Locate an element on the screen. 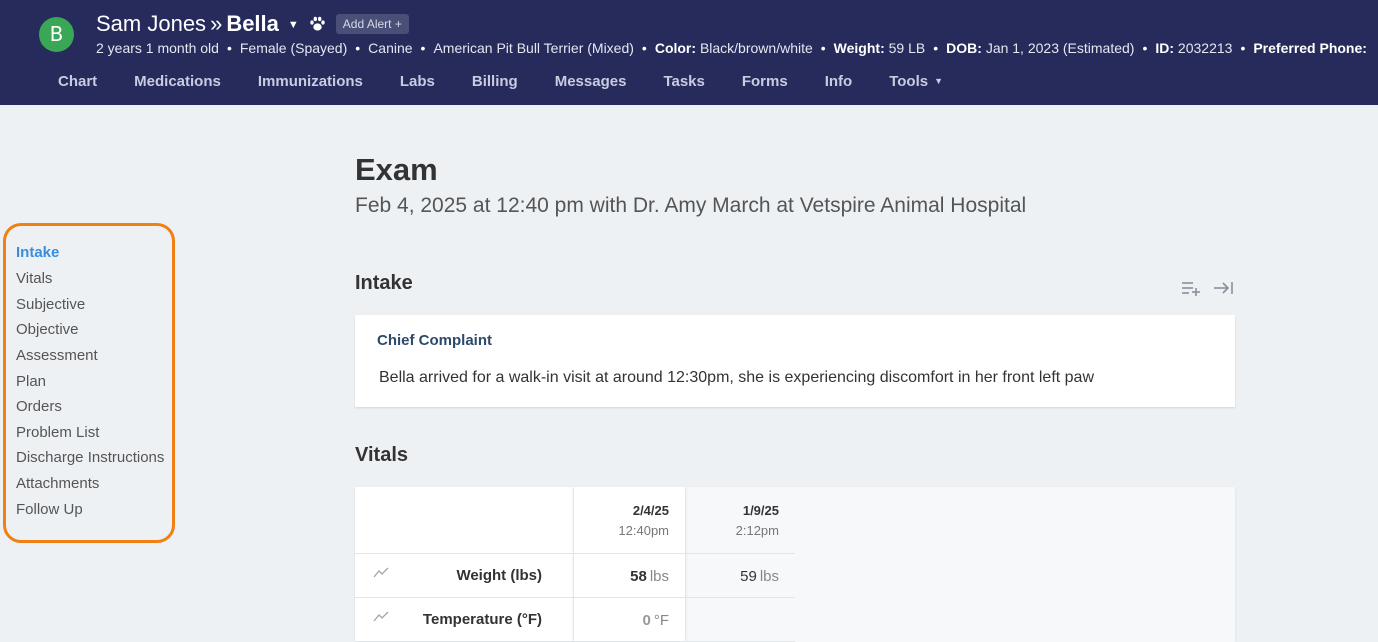 The width and height of the screenshot is (1378, 642). sidebar-item-orders: Orders is located at coordinates (39, 406).